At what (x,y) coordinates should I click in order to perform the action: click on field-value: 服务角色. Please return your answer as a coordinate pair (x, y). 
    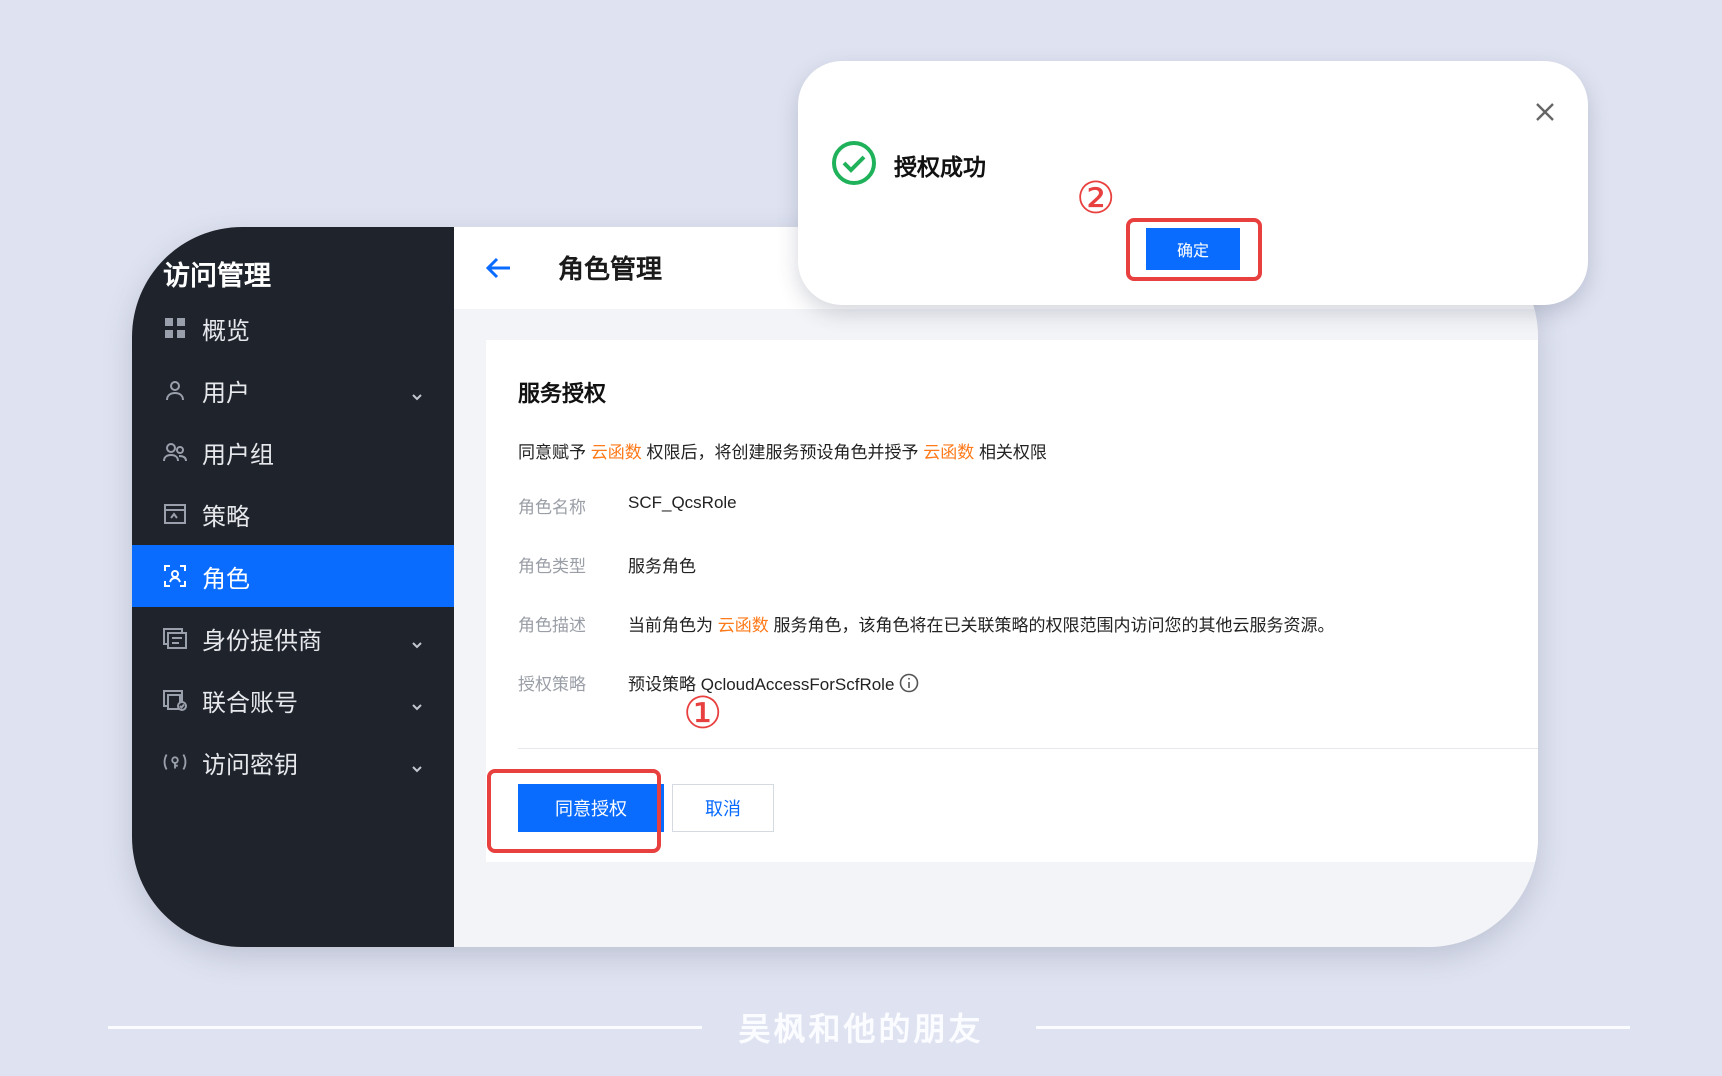
    Looking at the image, I should click on (662, 566).